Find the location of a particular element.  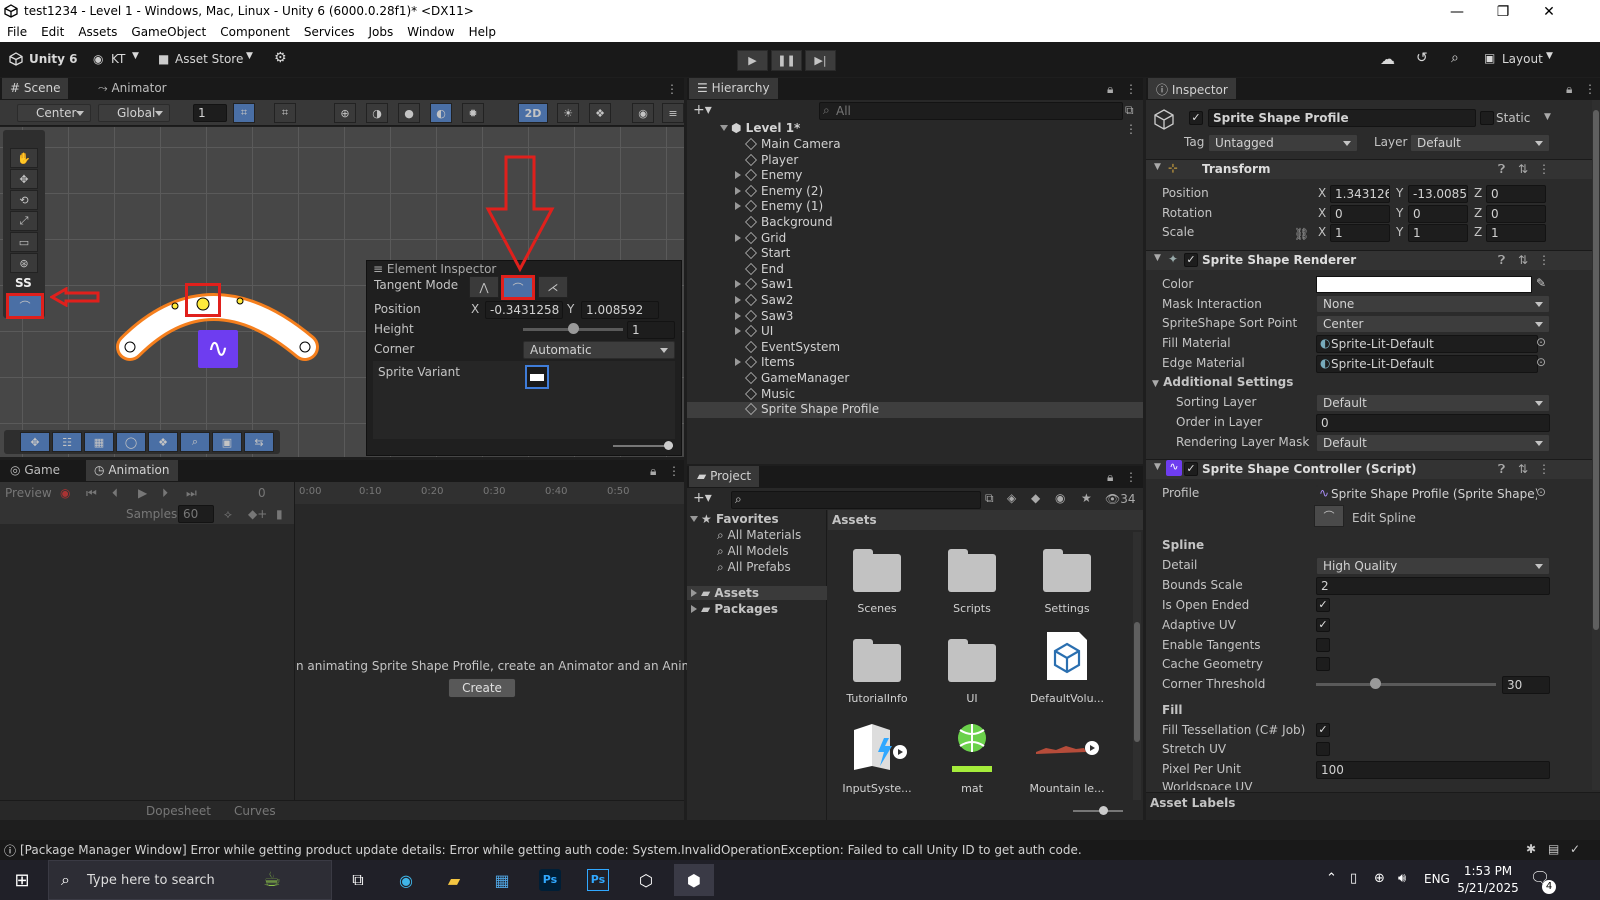

tag-dropdown: Untagged is located at coordinates (1283, 143).